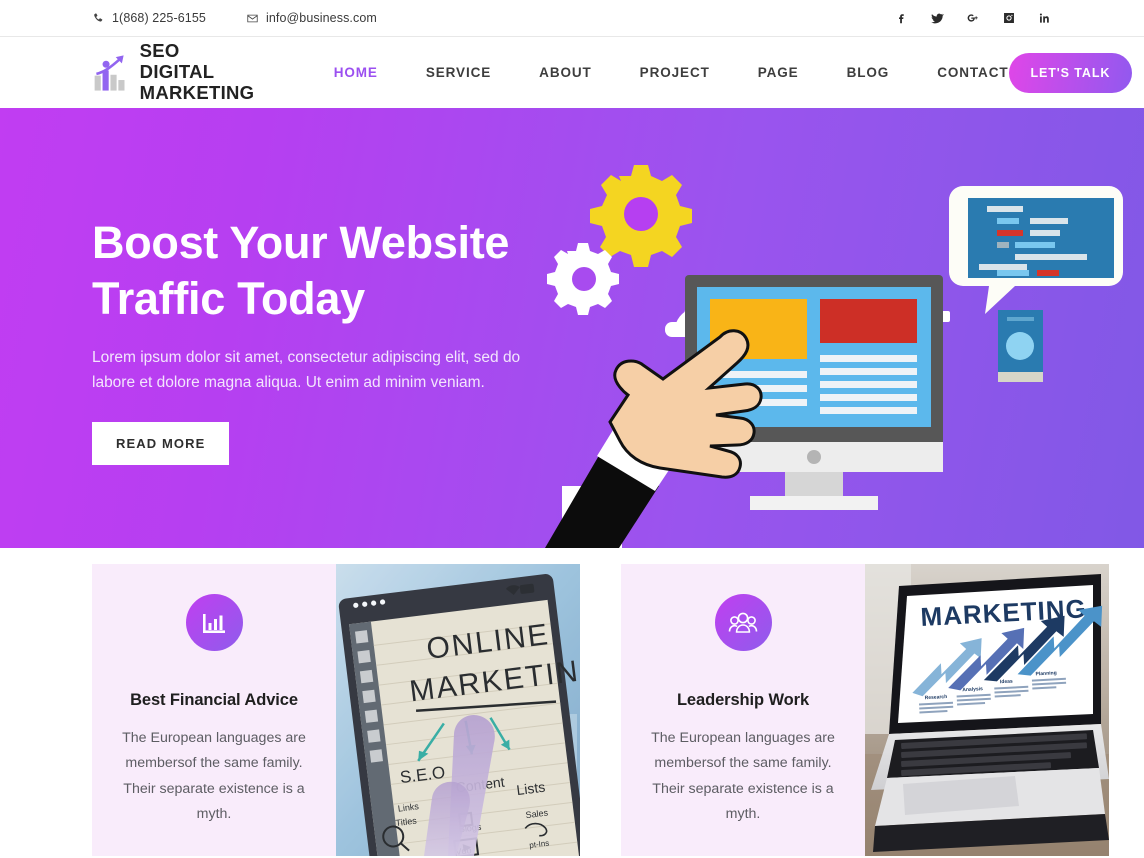 This screenshot has width=1144, height=858. Describe the element at coordinates (778, 72) in the screenshot. I see `nav-item-page: PAGE` at that location.